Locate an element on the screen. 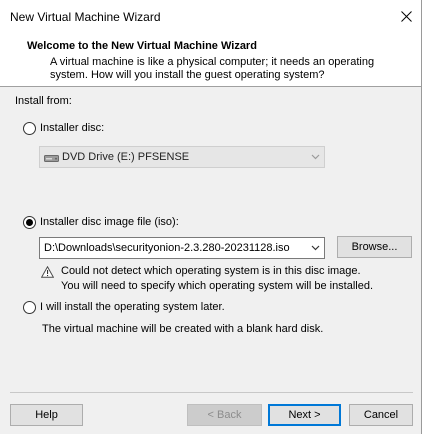 This screenshot has width=422, height=434. dvd-drive-value: DVD Drive (E:) PFSENSE is located at coordinates (126, 157).